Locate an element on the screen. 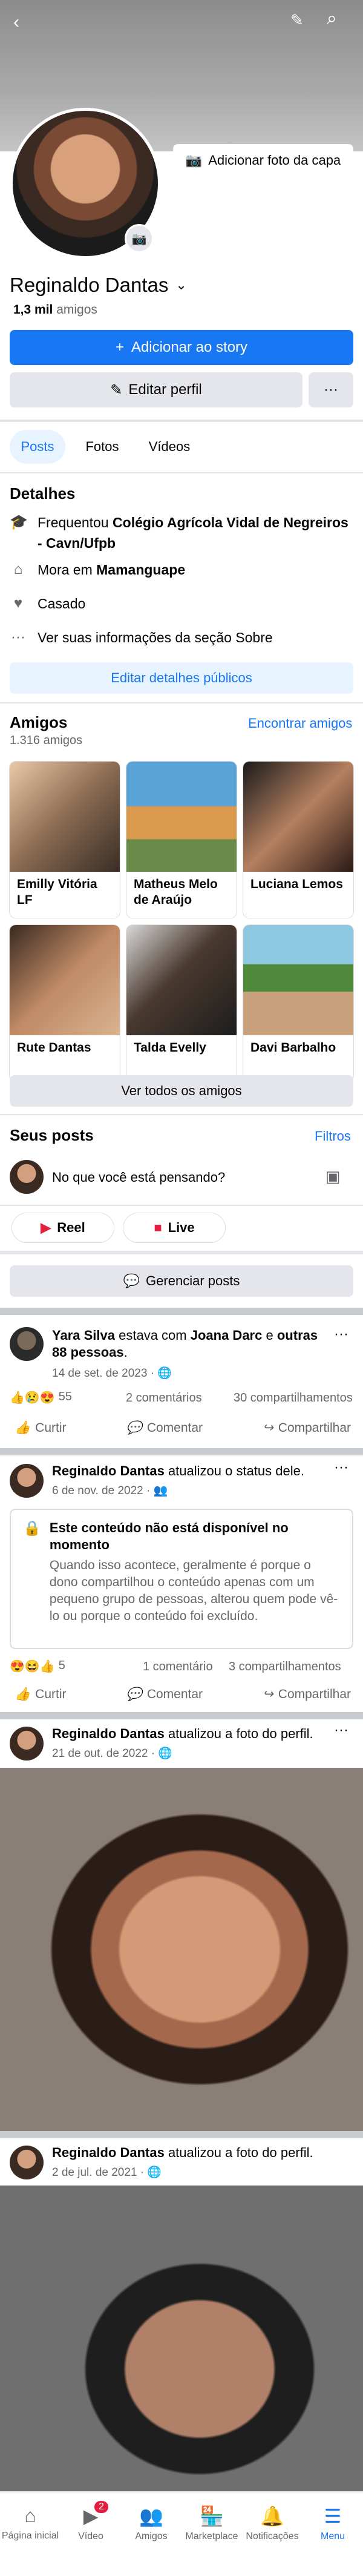  add-cover-photo-label: Adicionar foto da capa is located at coordinates (274, 160).